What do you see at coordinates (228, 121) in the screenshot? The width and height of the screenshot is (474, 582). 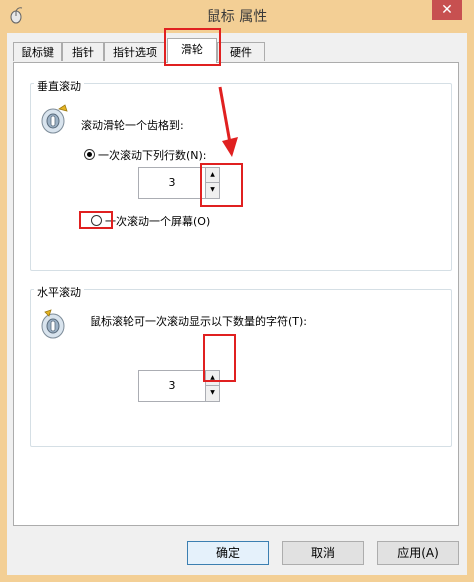 I see `annotation-arrow` at bounding box center [228, 121].